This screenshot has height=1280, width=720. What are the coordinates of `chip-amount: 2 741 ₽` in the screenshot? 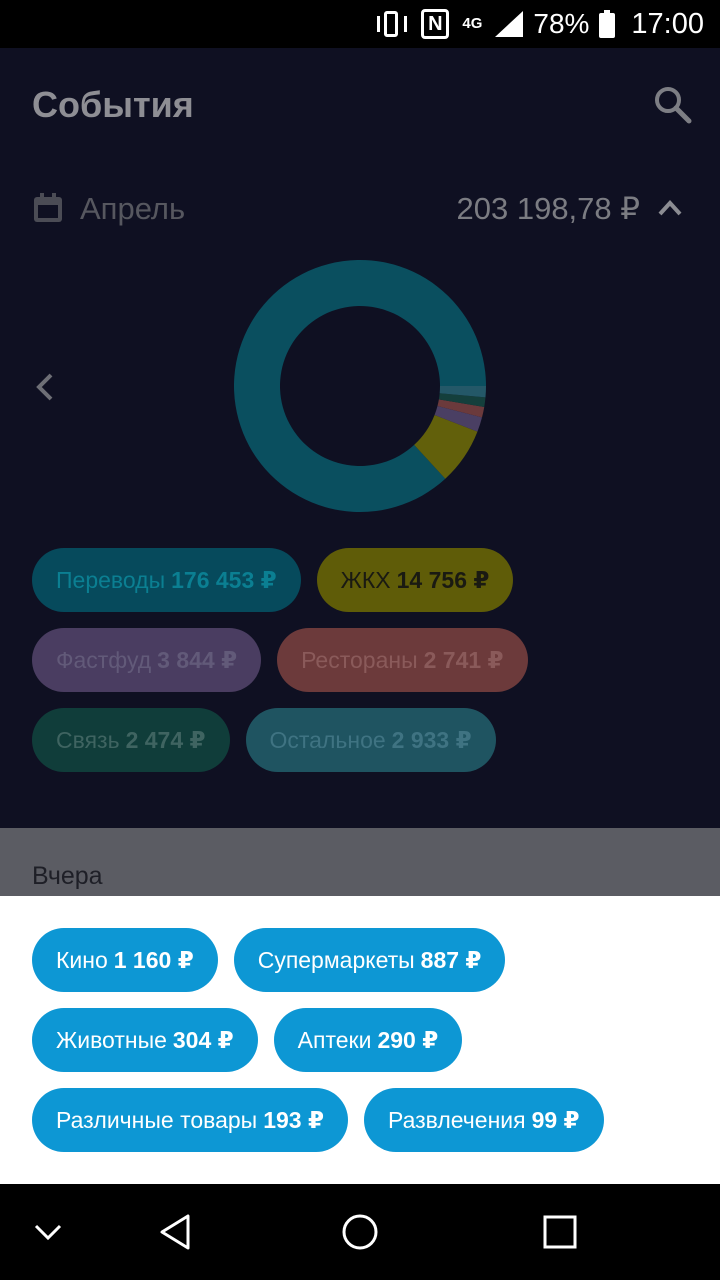 It's located at (463, 659).